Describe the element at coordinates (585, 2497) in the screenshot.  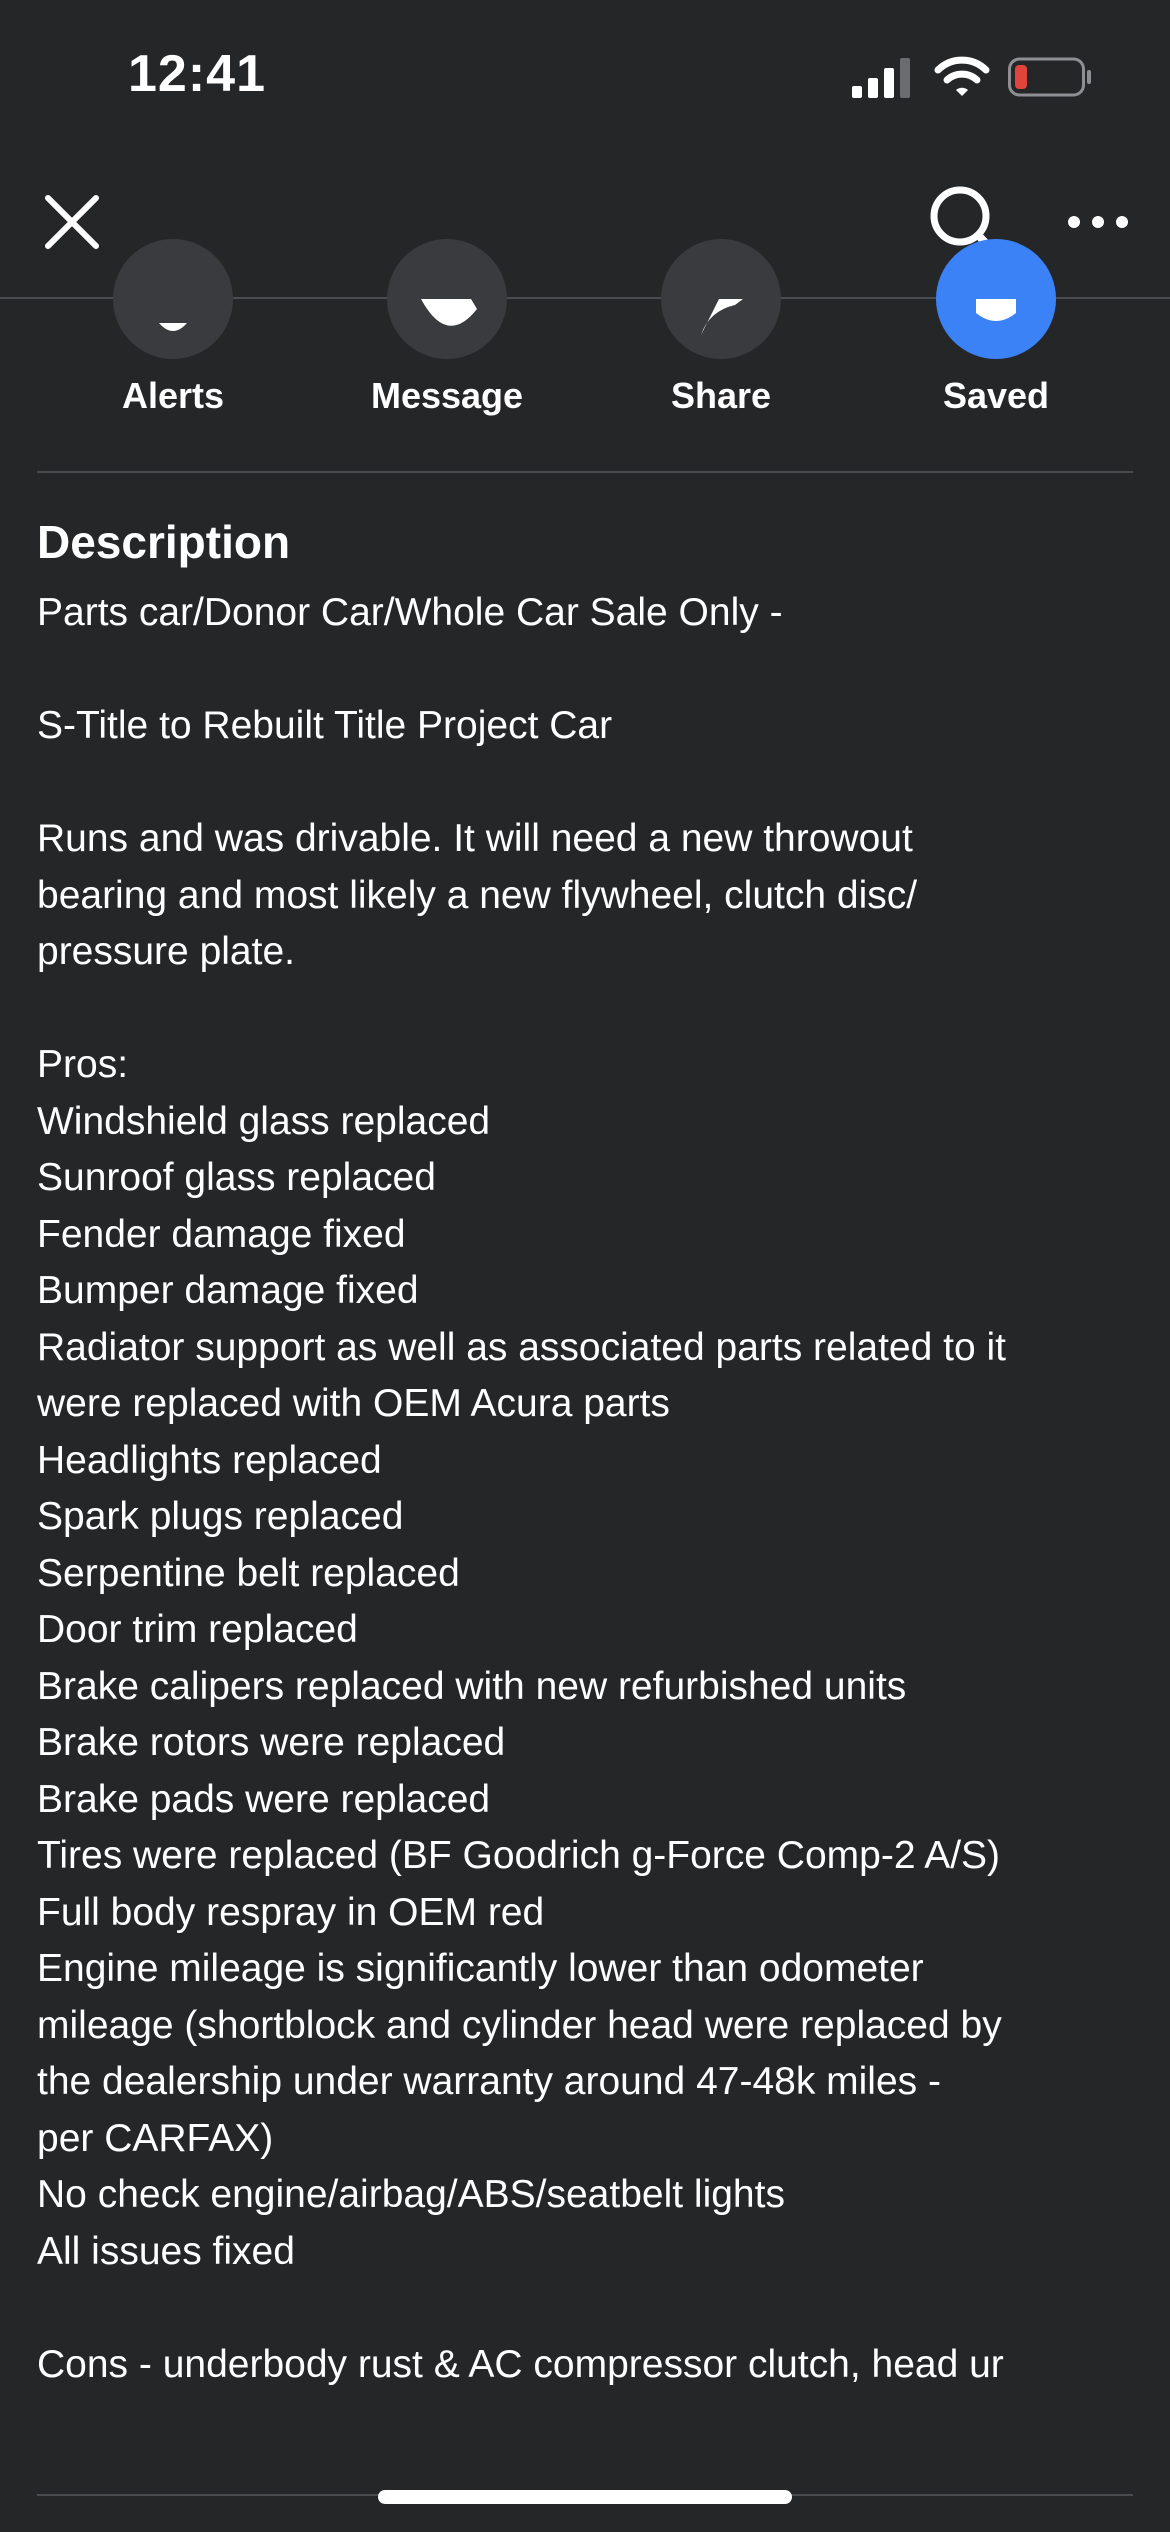
I see `home-indicator` at that location.